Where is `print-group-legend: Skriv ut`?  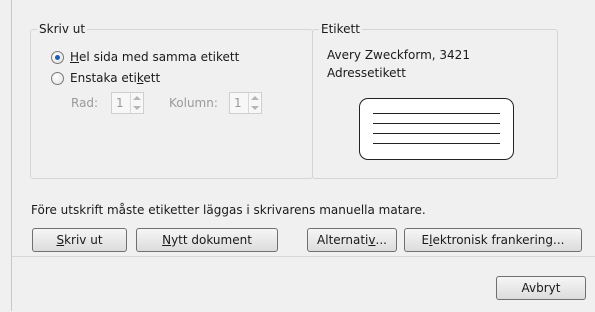
print-group-legend: Skriv ut is located at coordinates (62, 29).